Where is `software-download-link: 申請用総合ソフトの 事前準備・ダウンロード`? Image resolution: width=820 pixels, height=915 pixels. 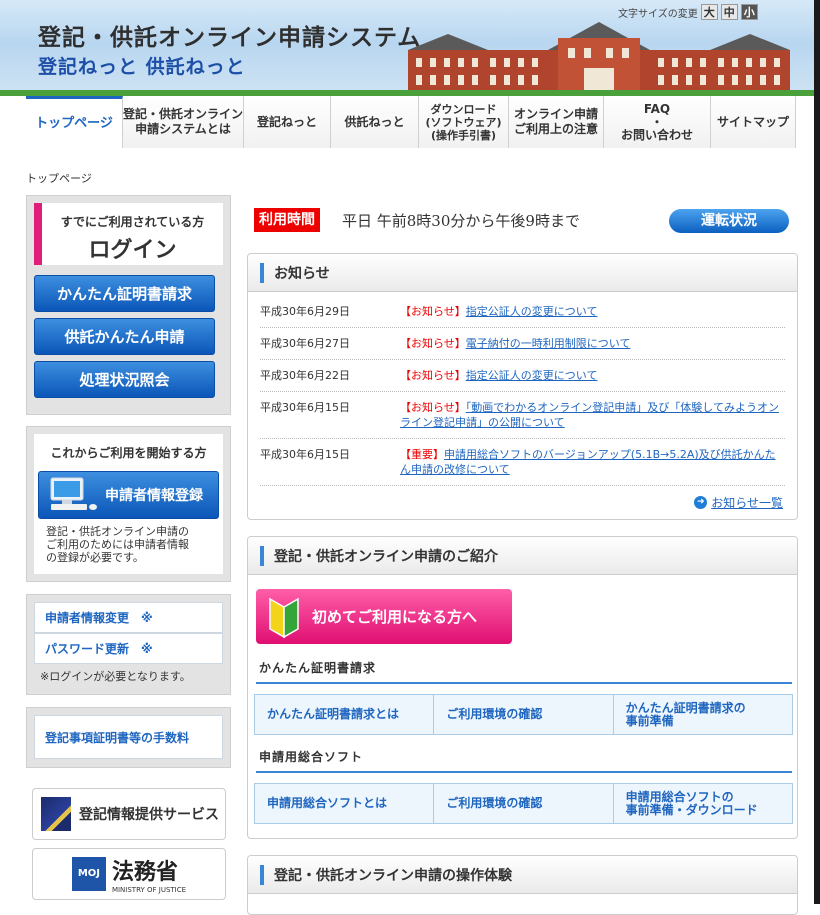 software-download-link: 申請用総合ソフトの 事前準備・ダウンロード is located at coordinates (703, 803).